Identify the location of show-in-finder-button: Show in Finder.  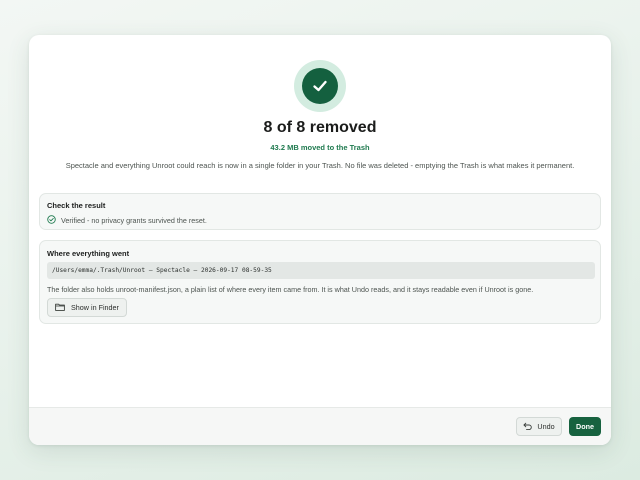
(87, 307).